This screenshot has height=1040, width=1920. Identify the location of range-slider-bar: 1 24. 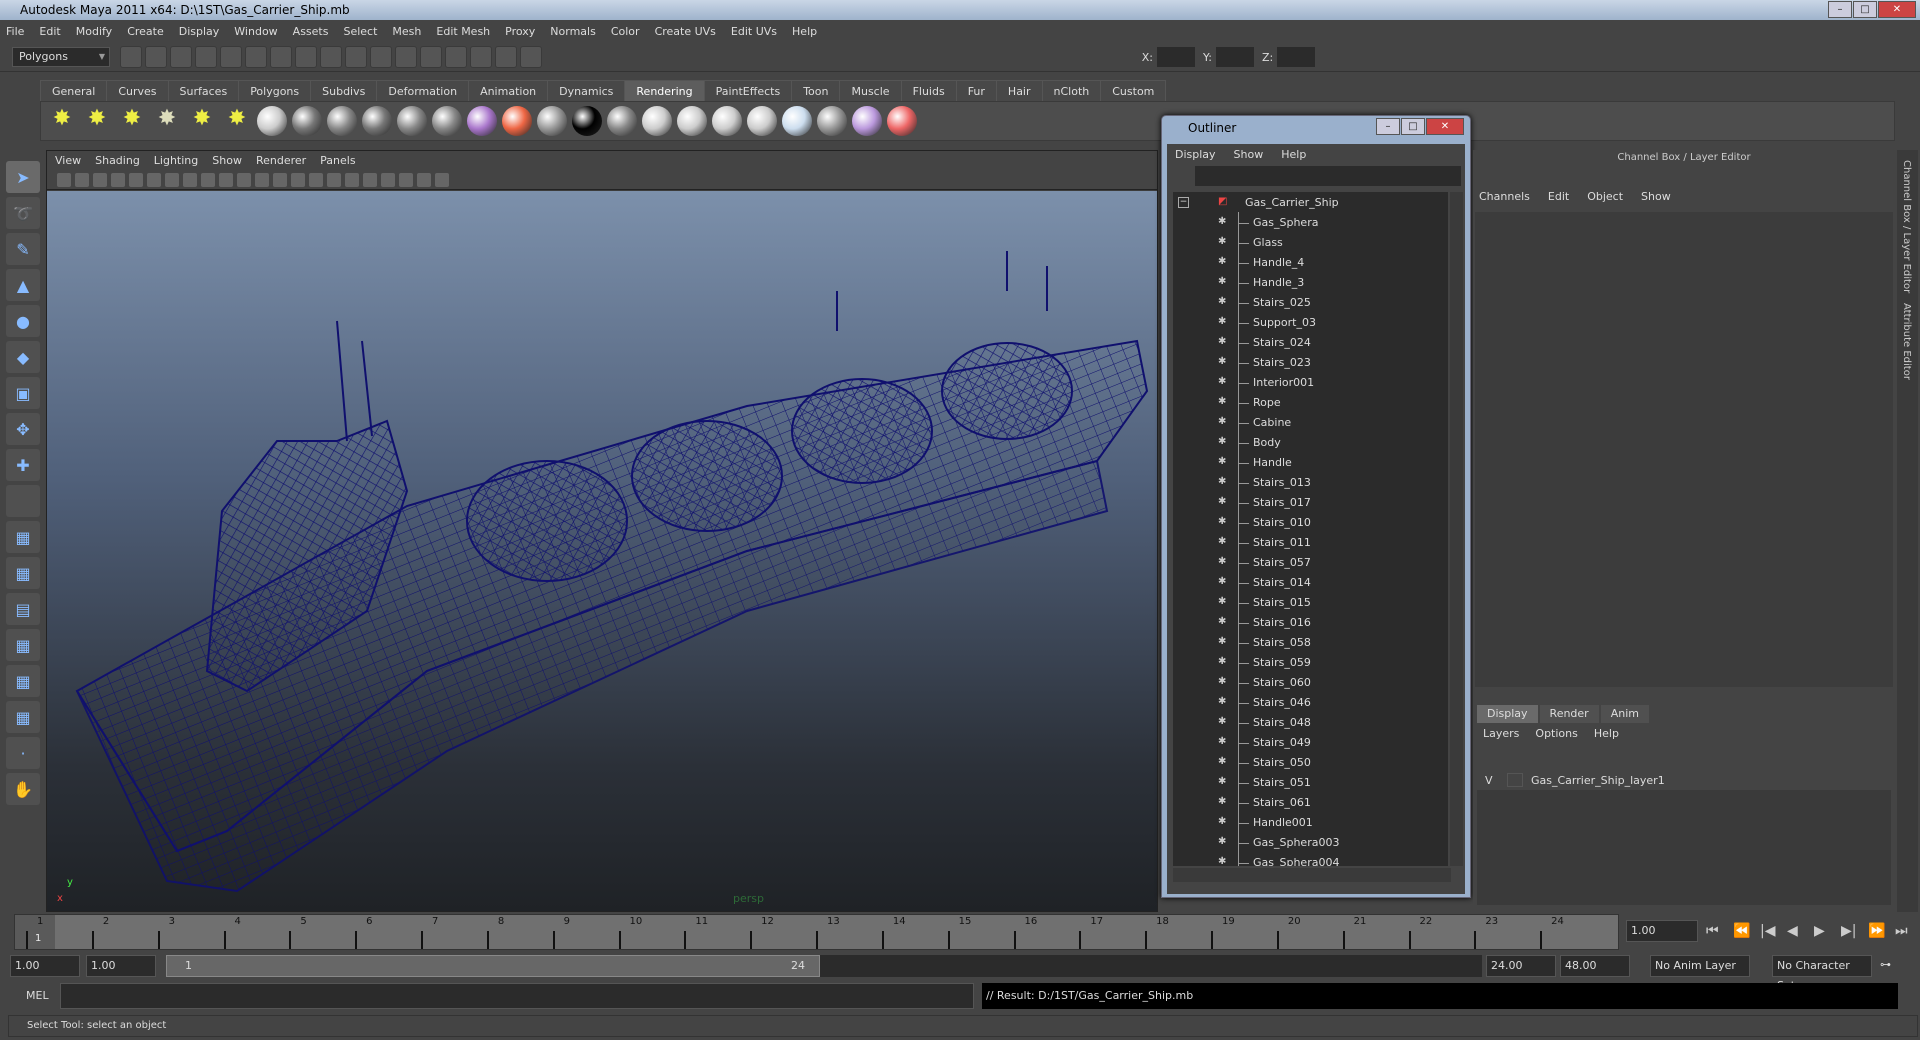
(493, 966).